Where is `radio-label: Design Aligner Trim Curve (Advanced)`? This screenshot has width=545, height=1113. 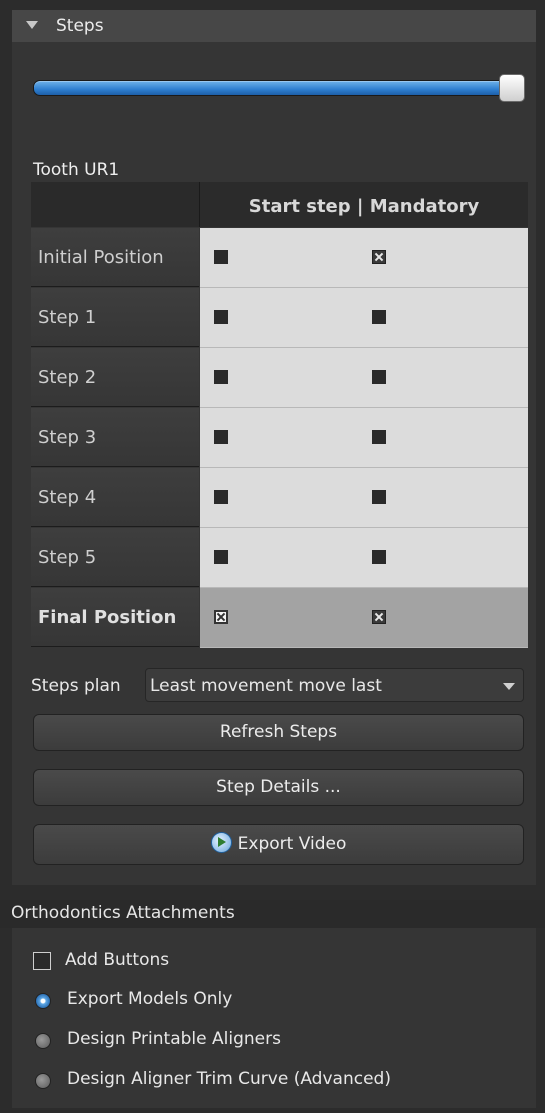
radio-label: Design Aligner Trim Curve (Advanced) is located at coordinates (229, 1079).